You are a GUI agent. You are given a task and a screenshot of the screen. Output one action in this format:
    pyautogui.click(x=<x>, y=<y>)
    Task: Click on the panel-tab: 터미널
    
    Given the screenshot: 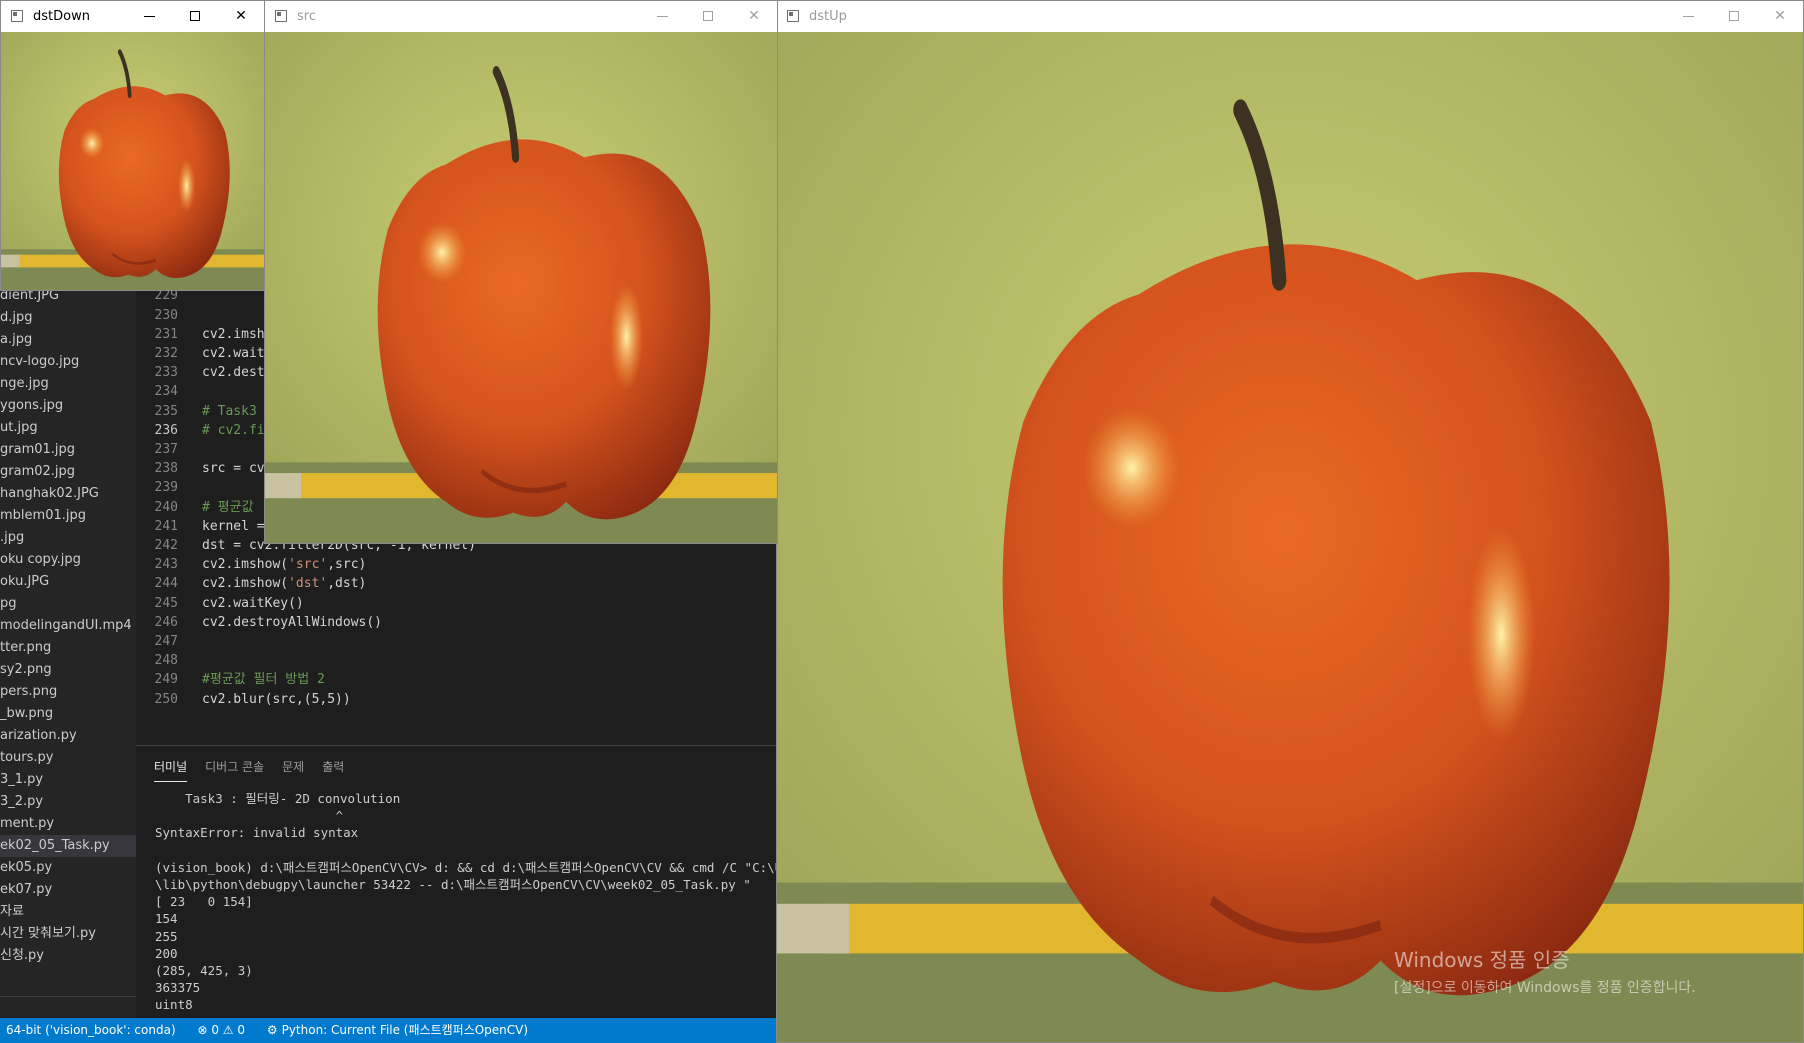 What is the action you would take?
    pyautogui.click(x=171, y=770)
    